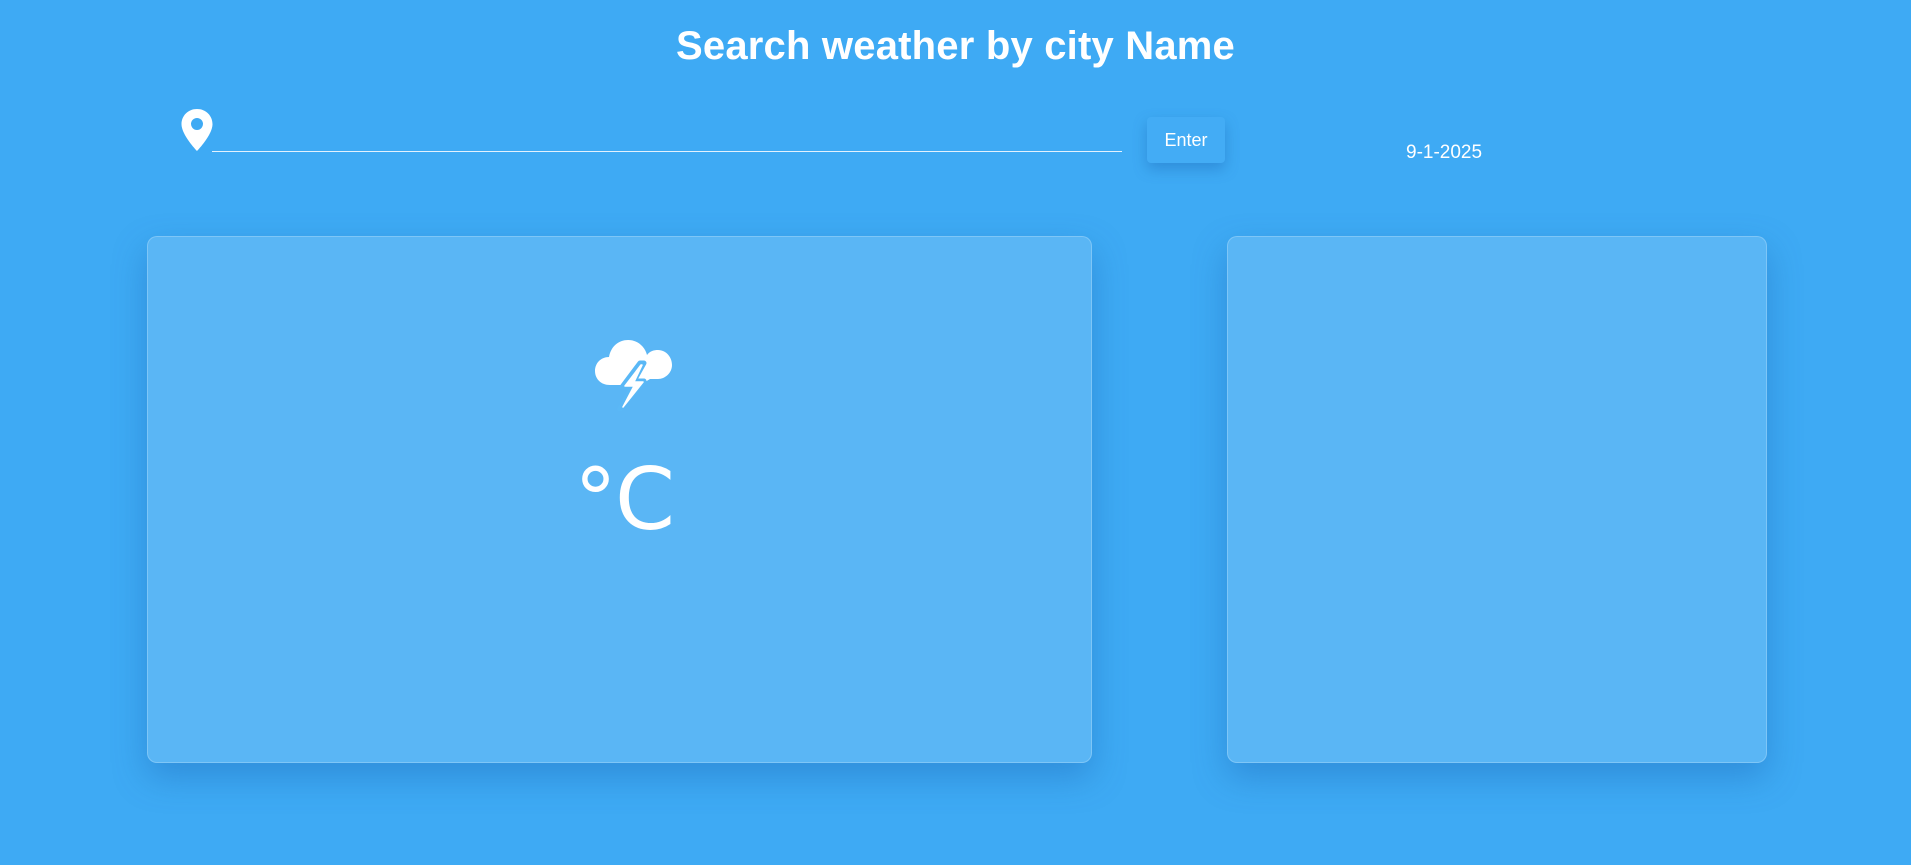 The image size is (1911, 865). What do you see at coordinates (197, 130) in the screenshot?
I see `location-pin-icon` at bounding box center [197, 130].